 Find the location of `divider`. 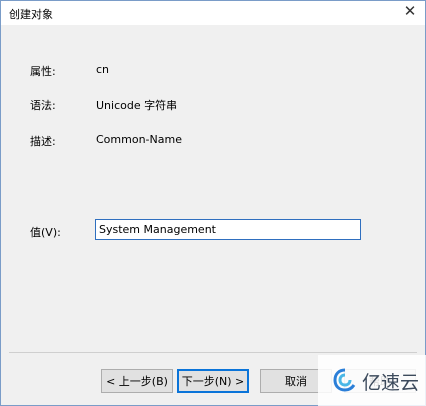

divider is located at coordinates (213, 352).